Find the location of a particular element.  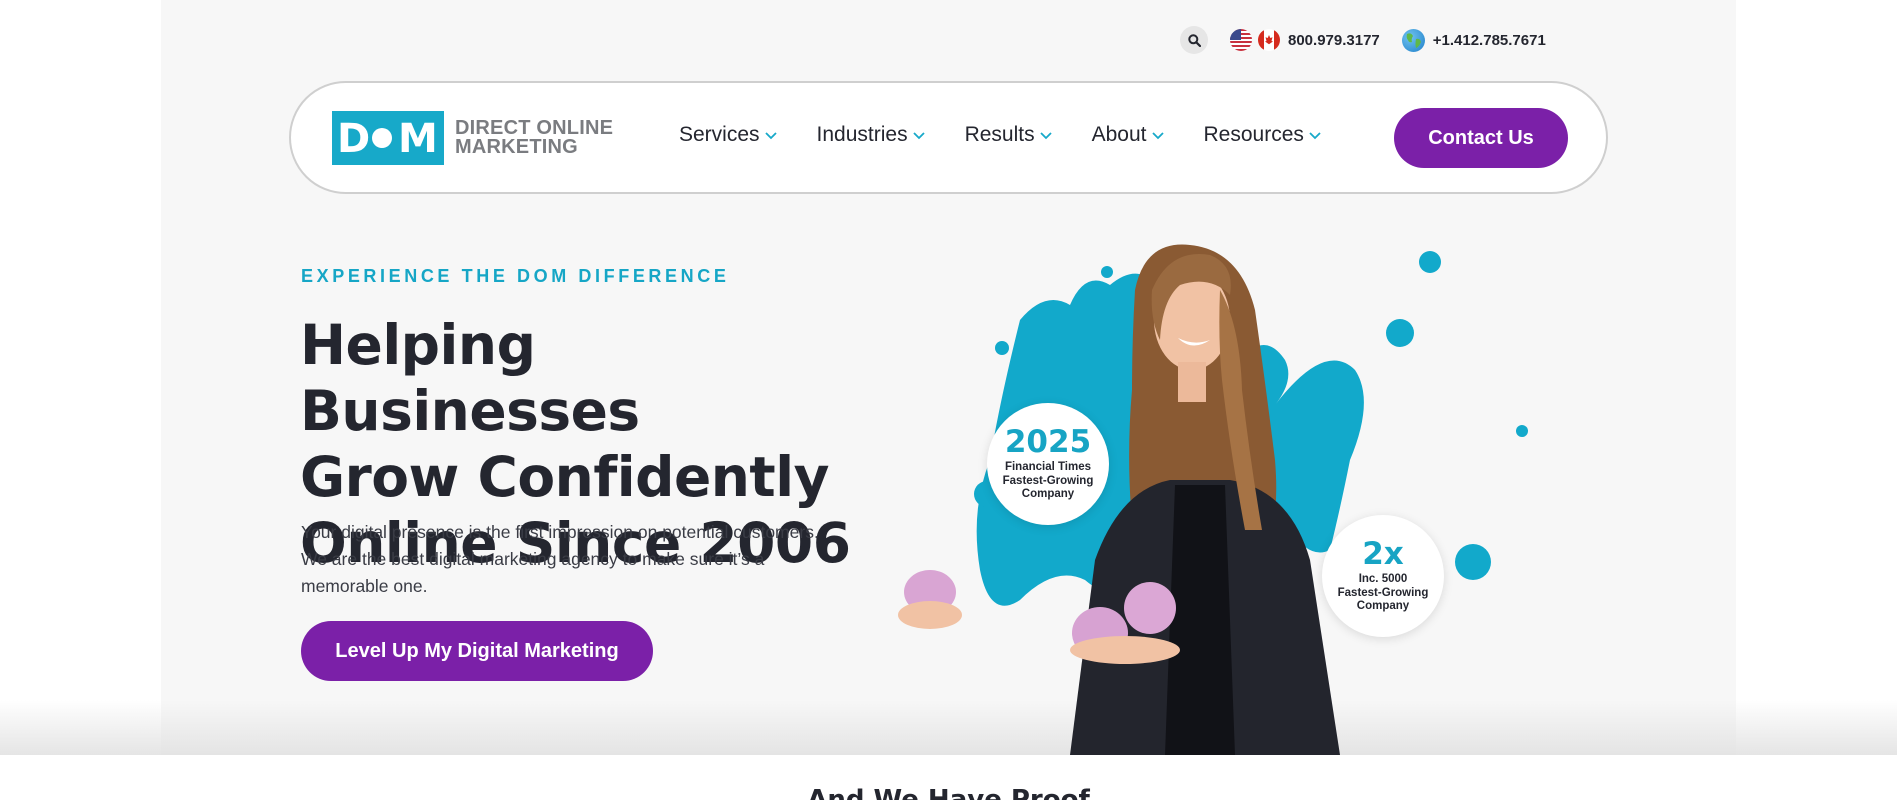

badge-caption-line-1: Inc. 5000 is located at coordinates (1383, 579).